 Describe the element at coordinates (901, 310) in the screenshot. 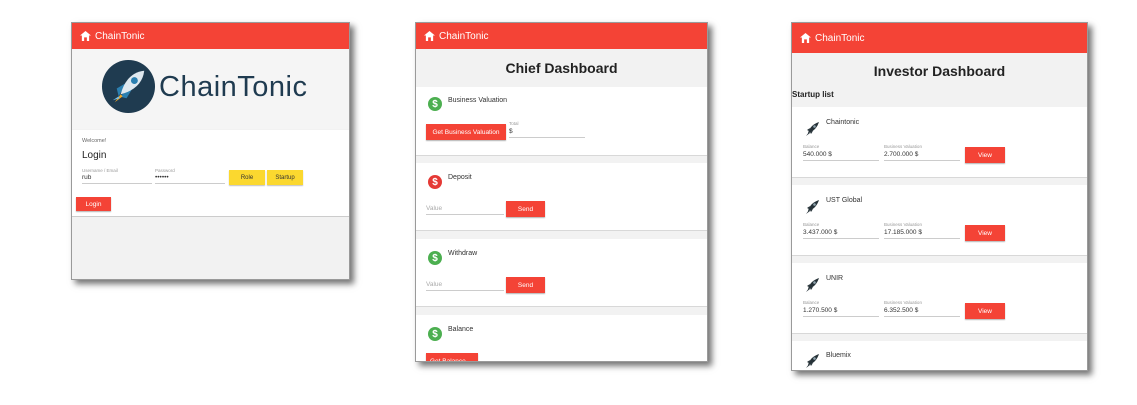

I see `valuation-value: 6.352.500 $` at that location.